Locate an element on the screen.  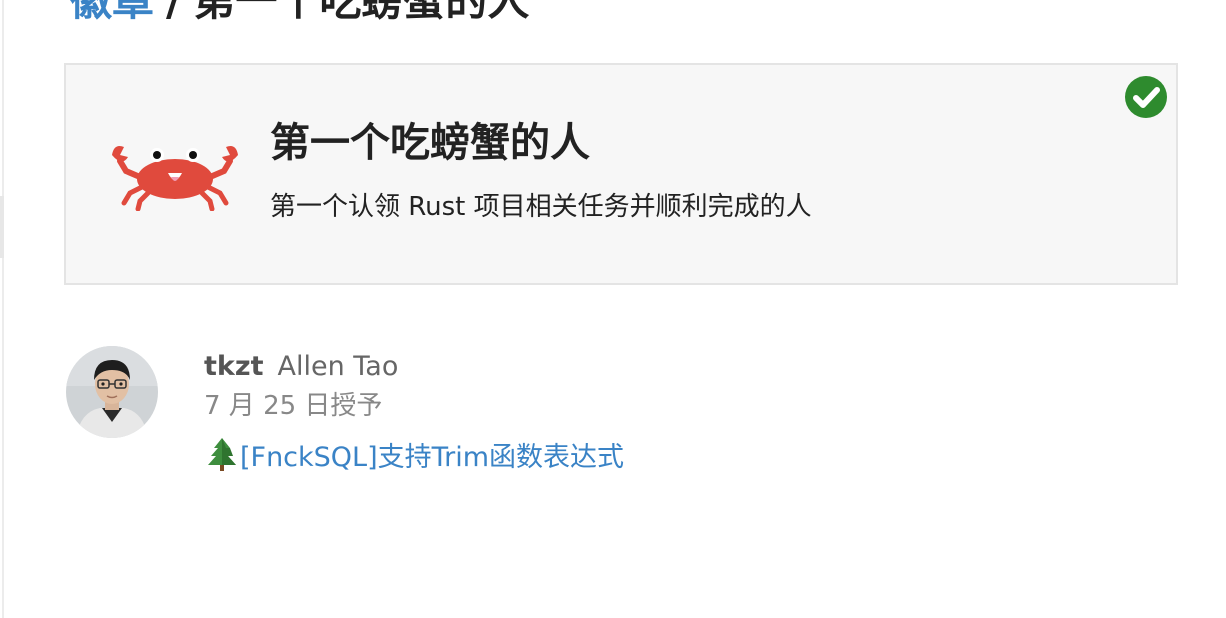
badge-title: 第一个吃螃蟹的人 is located at coordinates (430, 143).